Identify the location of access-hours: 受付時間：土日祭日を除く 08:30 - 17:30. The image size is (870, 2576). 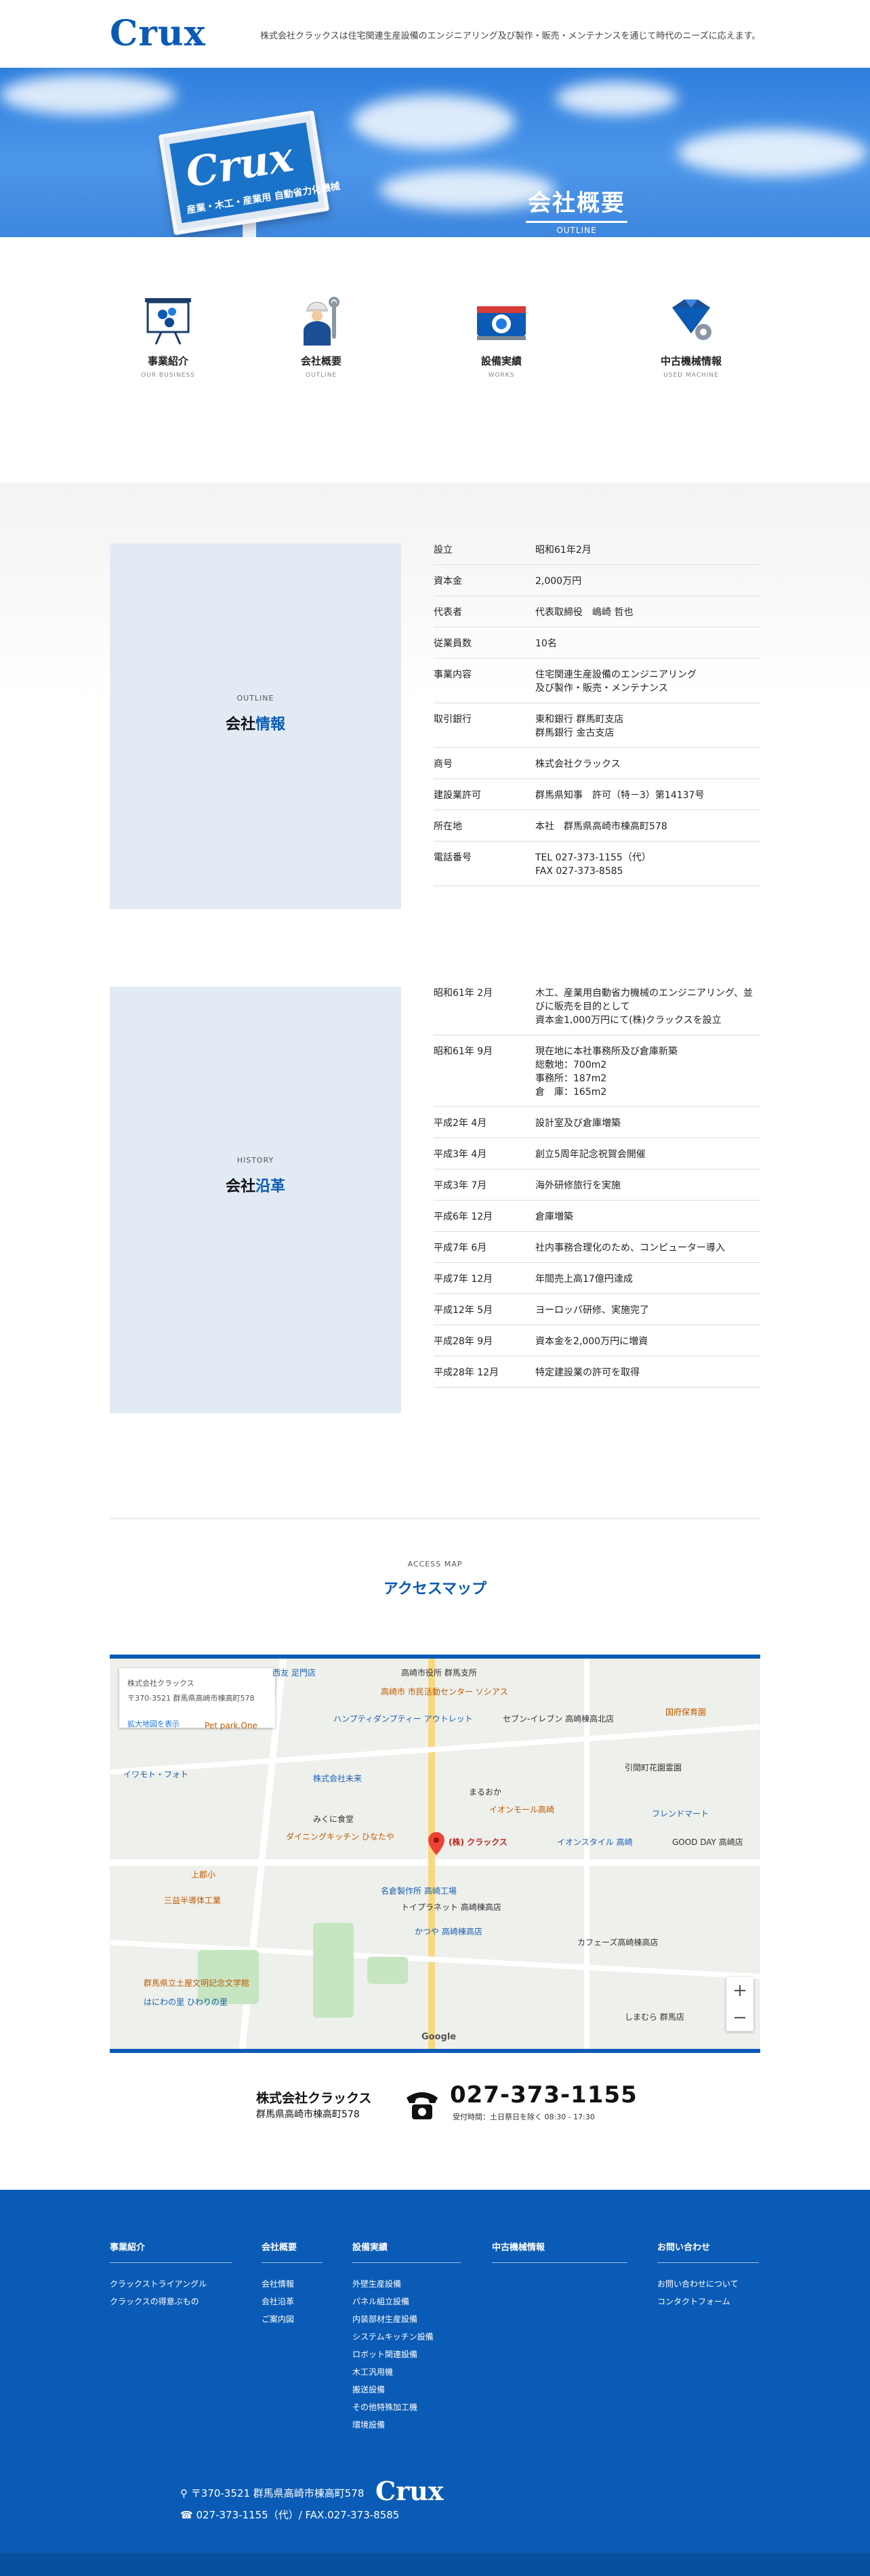
(524, 2117).